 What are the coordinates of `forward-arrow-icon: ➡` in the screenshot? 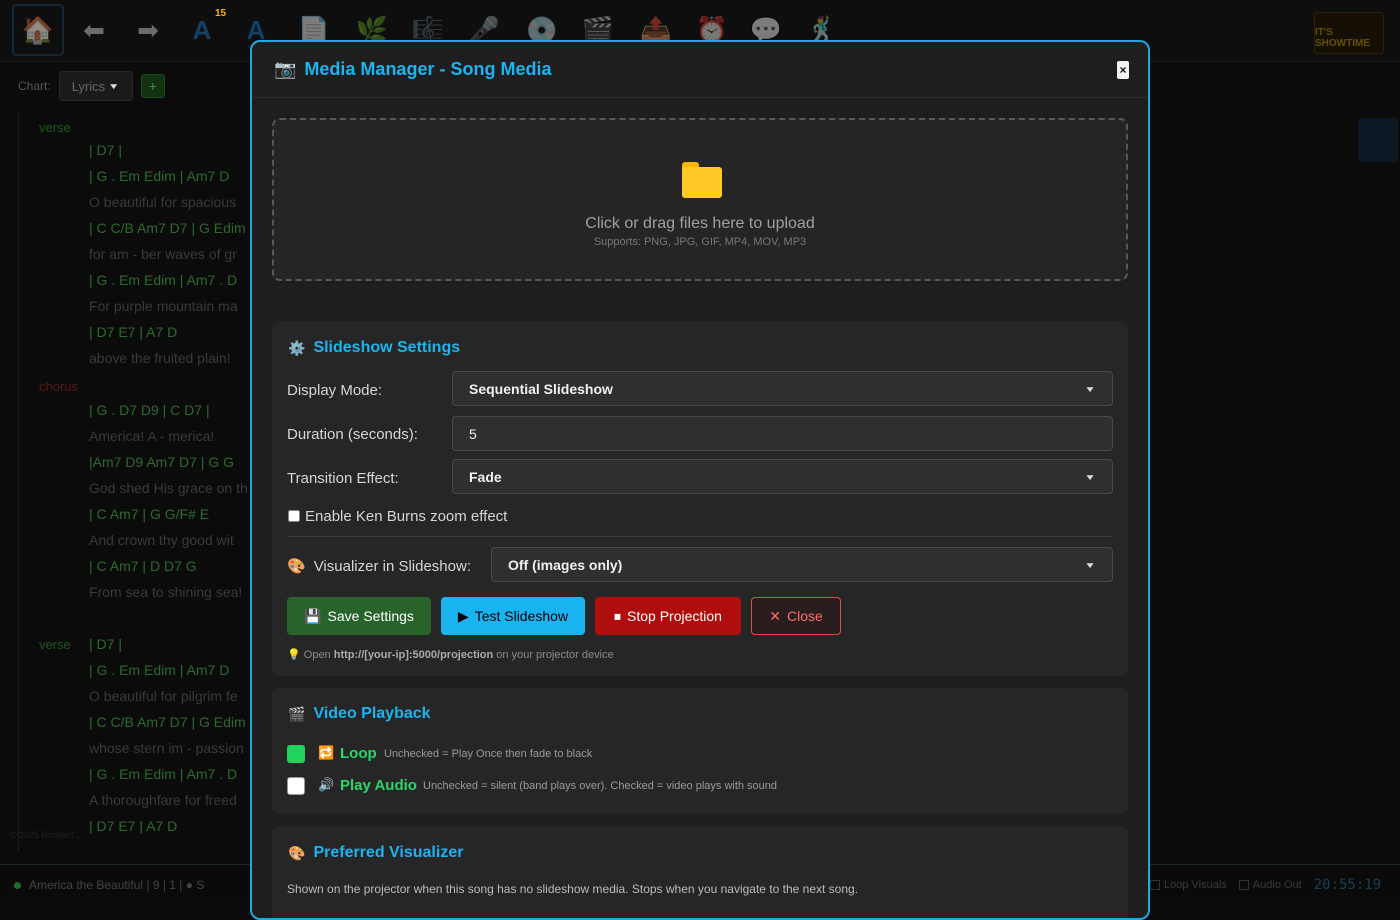 It's located at (148, 30).